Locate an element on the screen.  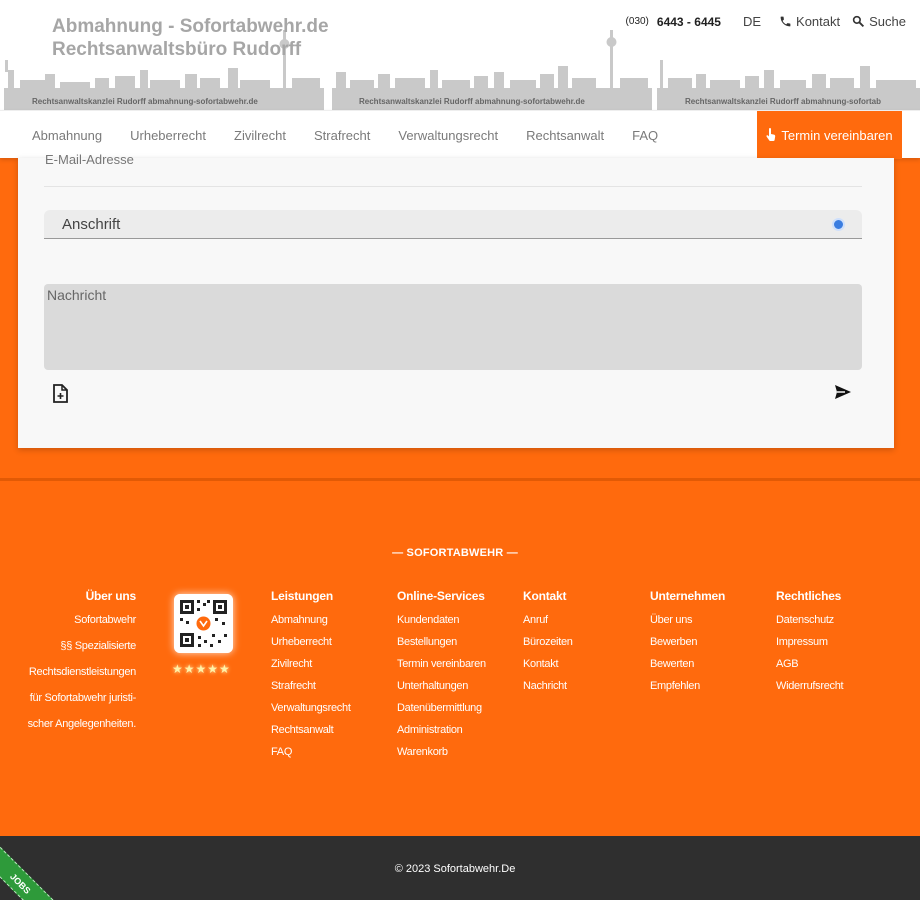
footer-column-title: Leistungen is located at coordinates (302, 596).